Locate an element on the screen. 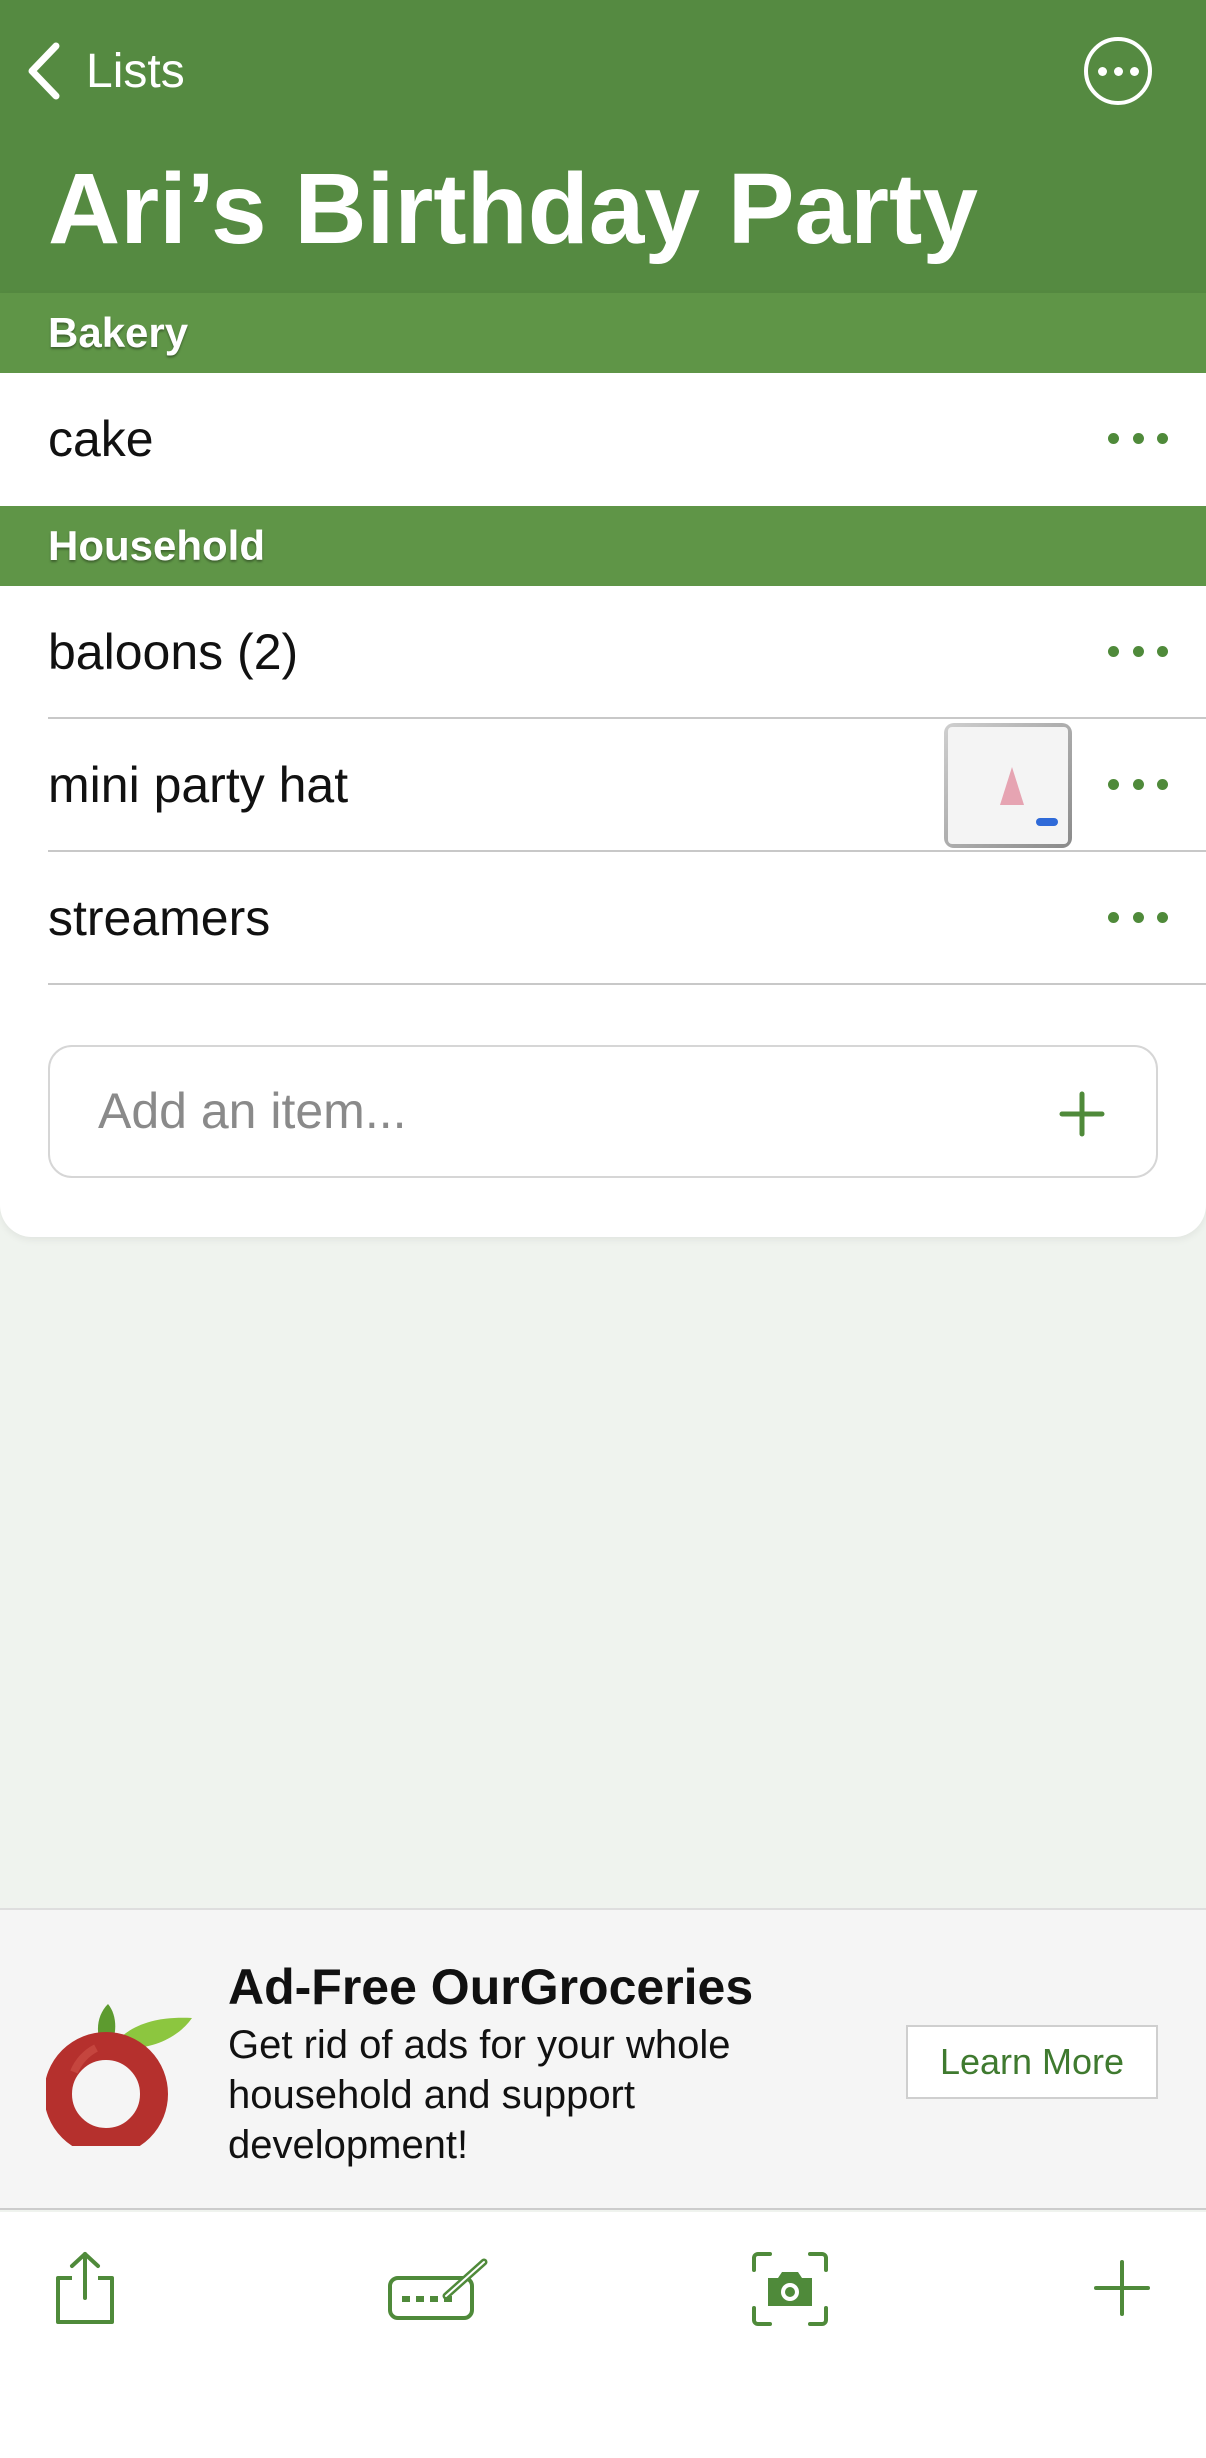 Image resolution: width=1206 pixels, height=2458 pixels. item-name: streamers is located at coordinates (159, 918).